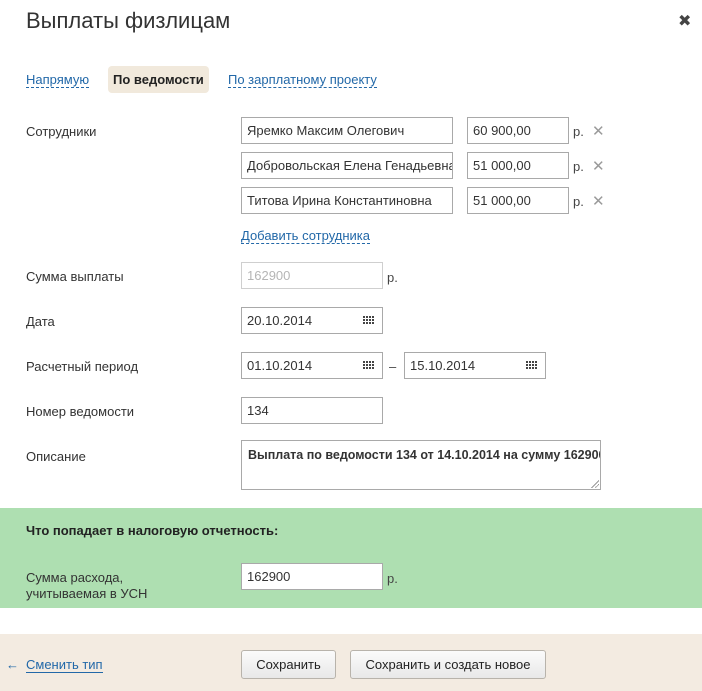  What do you see at coordinates (443, 365) in the screenshot?
I see `period-to-value: 15.10.2014` at bounding box center [443, 365].